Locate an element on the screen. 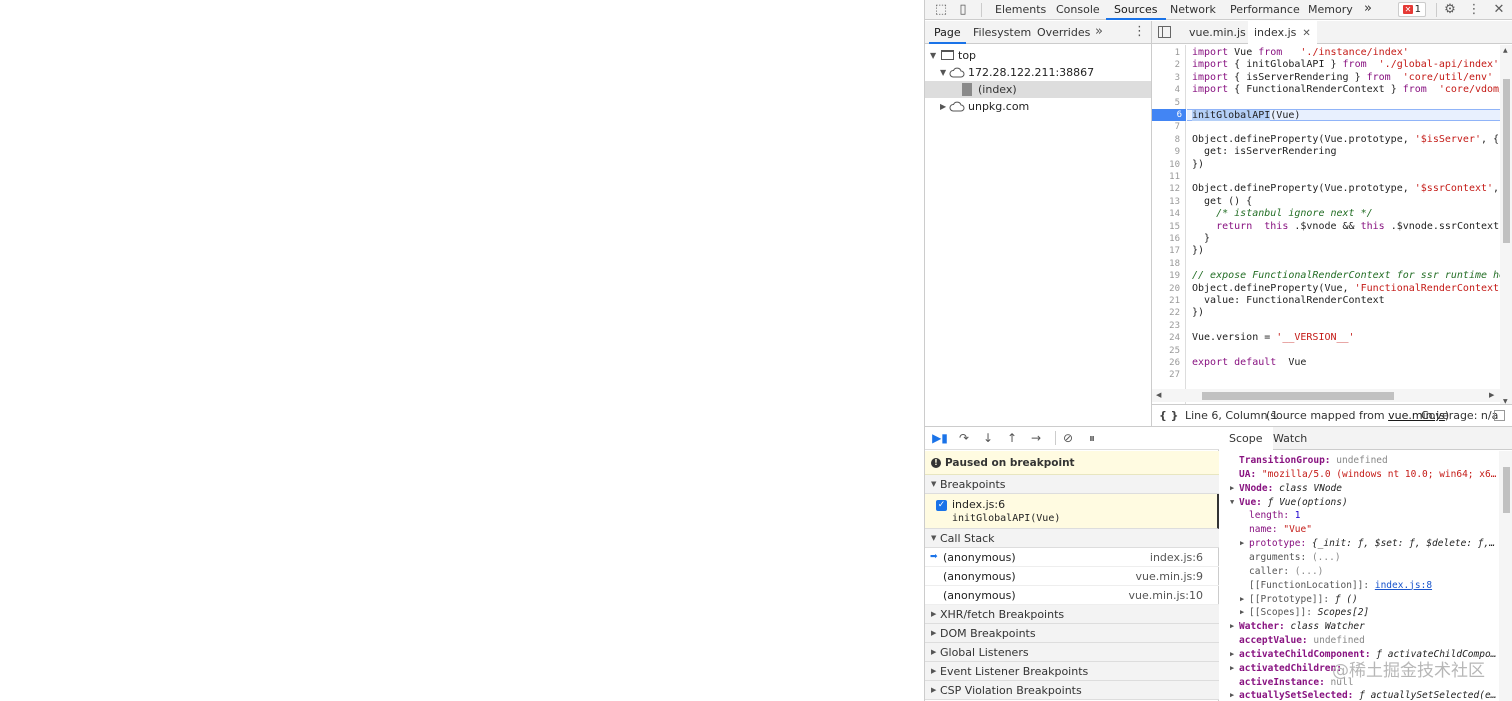 This screenshot has width=1512, height=701. line-number: 3 is located at coordinates (1168, 78).